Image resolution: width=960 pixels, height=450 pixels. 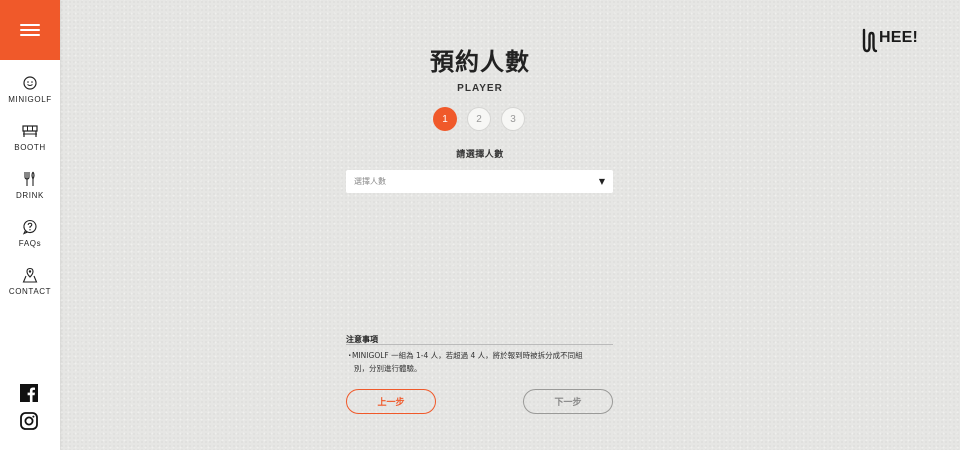 I want to click on notice-divider, so click(x=479, y=344).